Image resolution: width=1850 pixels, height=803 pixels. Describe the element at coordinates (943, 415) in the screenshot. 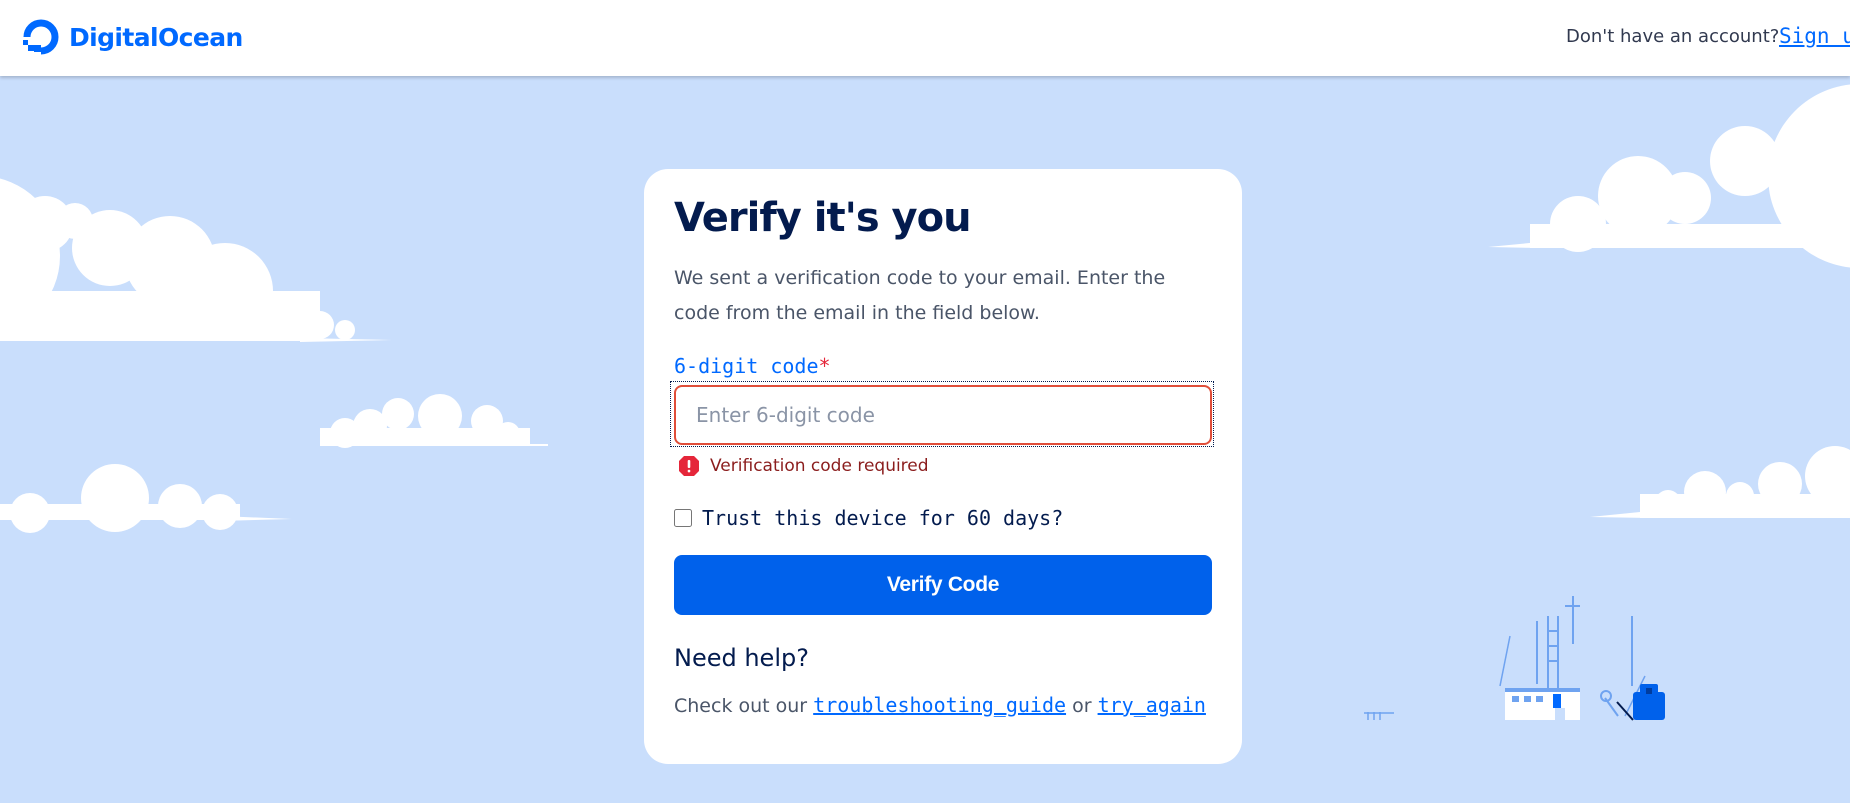

I see `verification-code-input` at that location.